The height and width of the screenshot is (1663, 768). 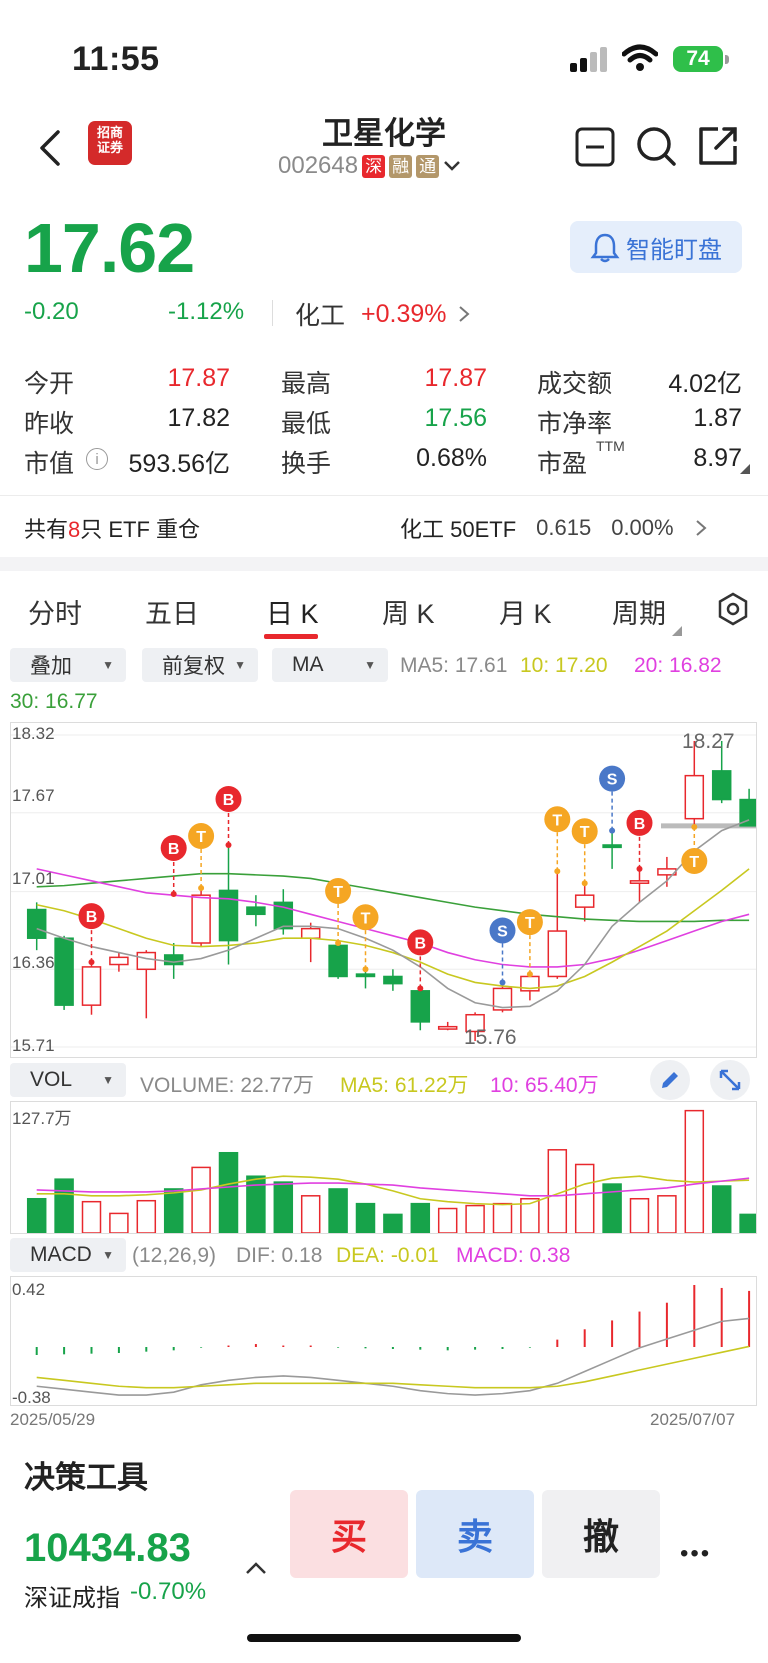 What do you see at coordinates (116, 59) in the screenshot?
I see `status-time: 11:55` at bounding box center [116, 59].